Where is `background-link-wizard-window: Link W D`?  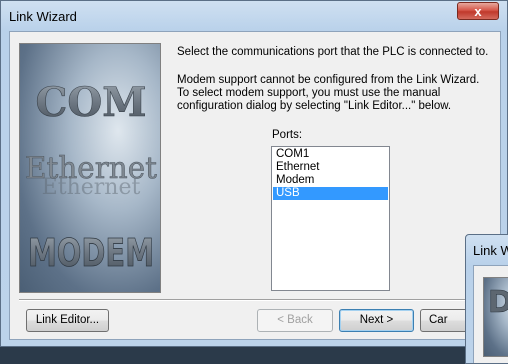
background-link-wizard-window: Link W D is located at coordinates (486, 299).